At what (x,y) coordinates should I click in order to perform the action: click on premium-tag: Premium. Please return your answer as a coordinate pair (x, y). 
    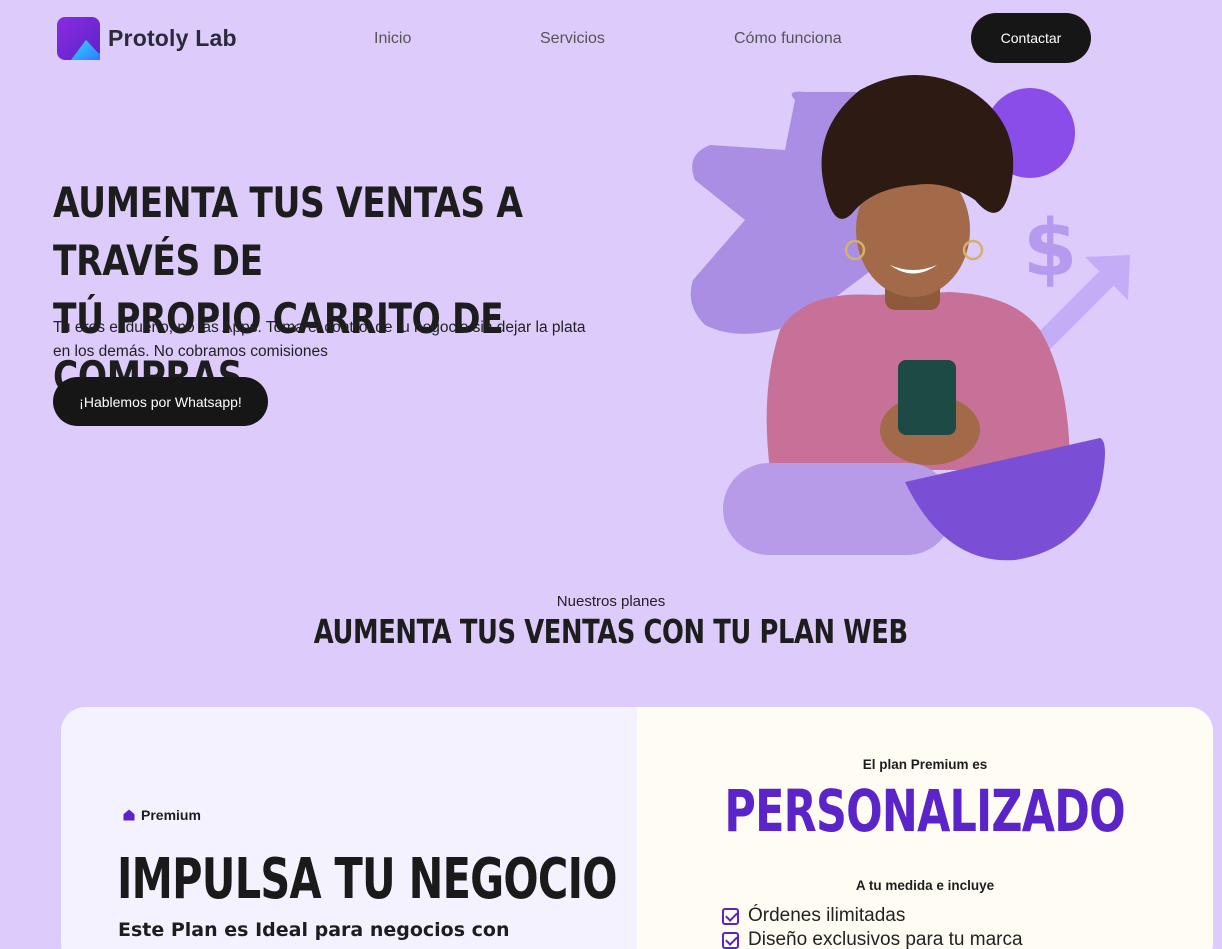
    Looking at the image, I should click on (162, 815).